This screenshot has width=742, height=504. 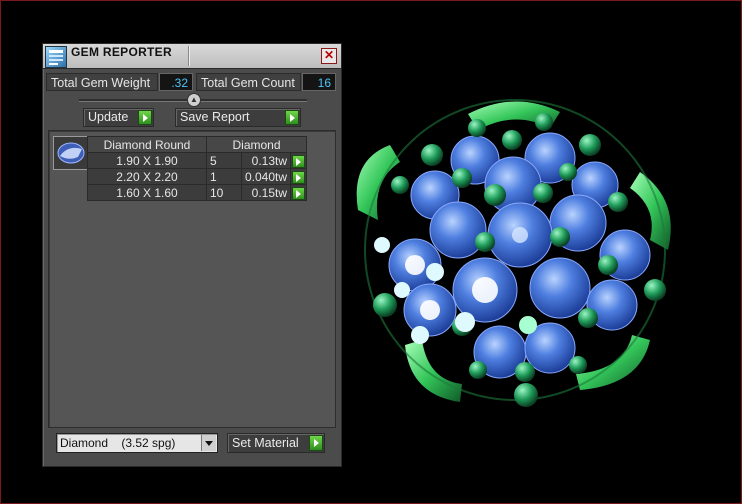 I want to click on table-row: 2.20 X 2.20 1 0.040tw, so click(x=197, y=176).